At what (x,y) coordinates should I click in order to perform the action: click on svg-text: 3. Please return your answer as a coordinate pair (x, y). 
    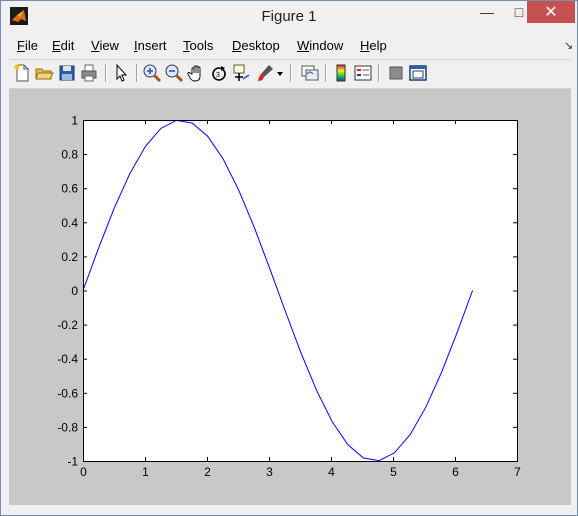
    Looking at the image, I should click on (218, 75).